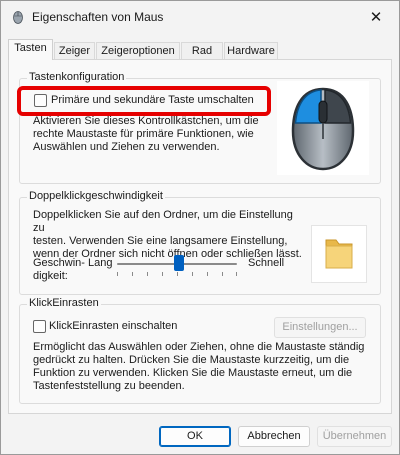 This screenshot has width=400, height=455. I want to click on tab-hardware: Hardware, so click(251, 50).